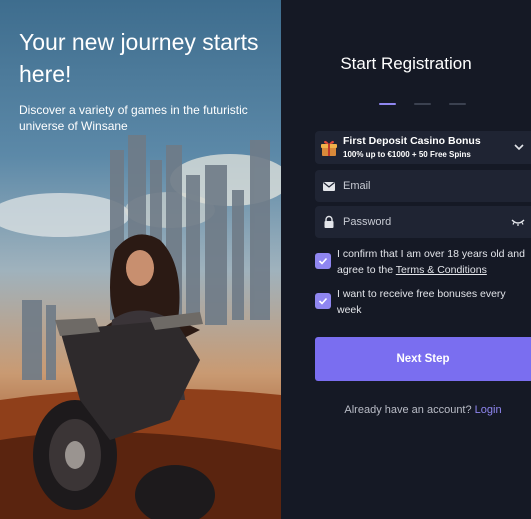  What do you see at coordinates (407, 154) in the screenshot?
I see `bonus-subtitle: 100% up to €1000 + 50 Free Spins` at bounding box center [407, 154].